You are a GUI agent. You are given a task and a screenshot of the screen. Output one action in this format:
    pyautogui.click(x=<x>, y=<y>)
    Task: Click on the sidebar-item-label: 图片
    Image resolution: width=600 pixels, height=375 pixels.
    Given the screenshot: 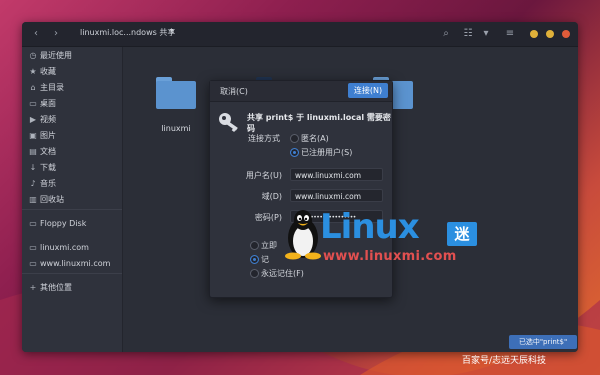 What is the action you would take?
    pyautogui.click(x=48, y=135)
    